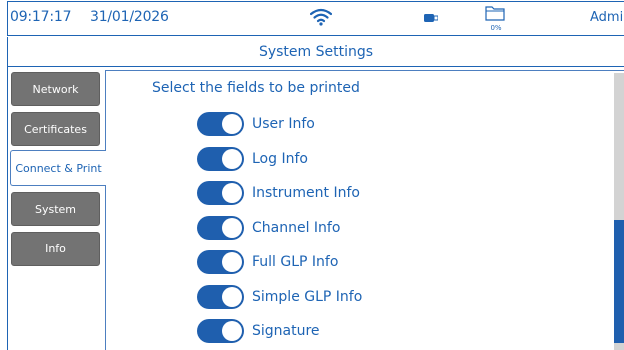 This screenshot has width=624, height=350. What do you see at coordinates (41, 17) in the screenshot?
I see `clock-time: 09:17:17` at bounding box center [41, 17].